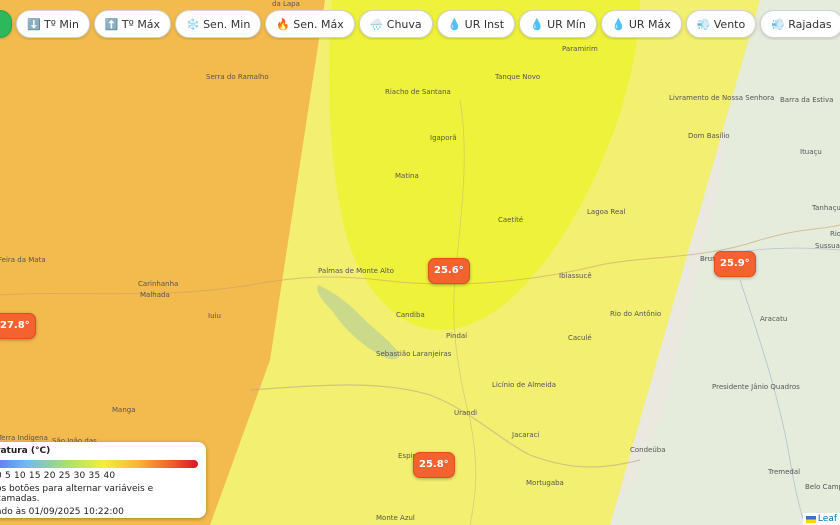  Describe the element at coordinates (418, 92) in the screenshot. I see `city-label: Riacho de Santana` at that location.